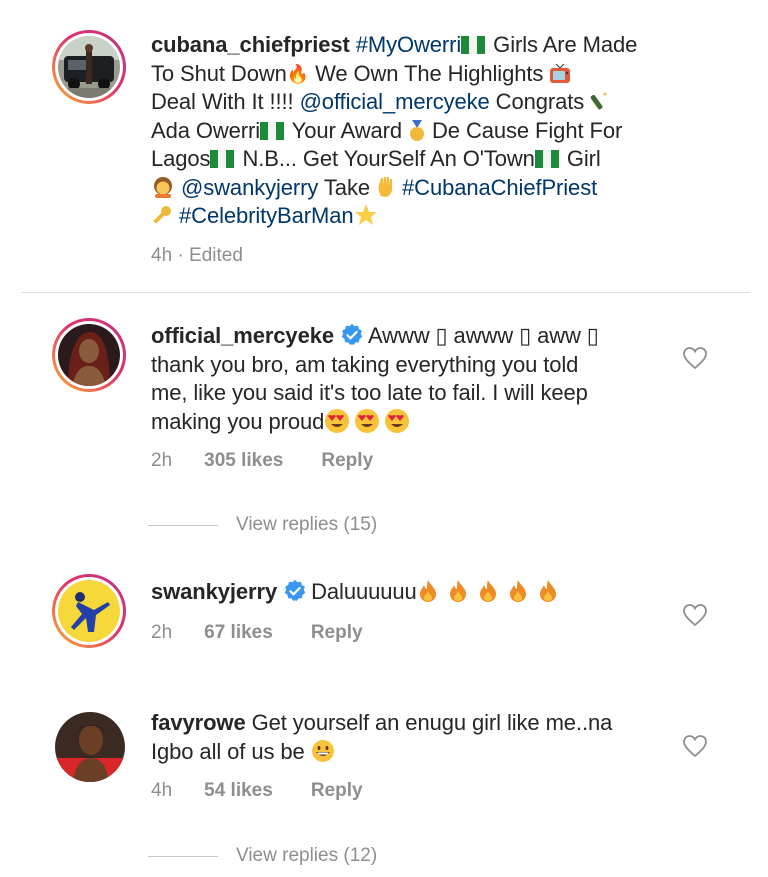  What do you see at coordinates (347, 187) in the screenshot?
I see `caption-text: Take` at bounding box center [347, 187].